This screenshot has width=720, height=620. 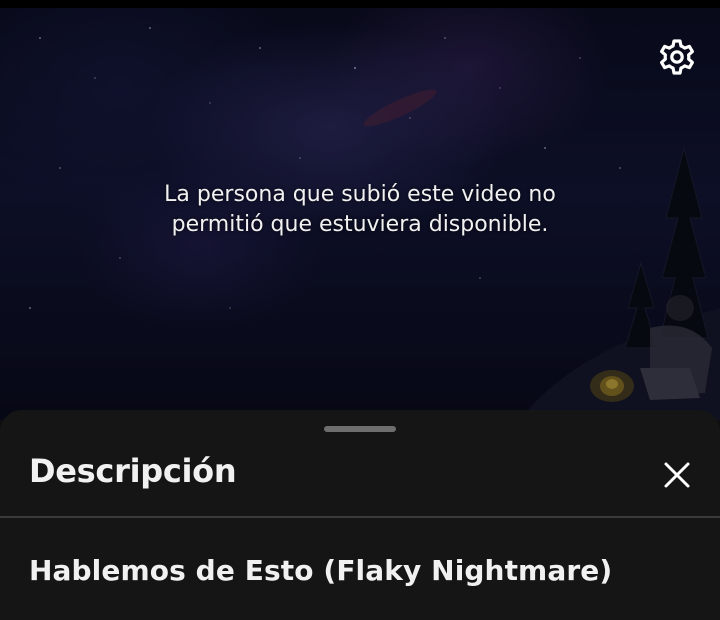 I want to click on sheet-drag-handle, so click(x=360, y=429).